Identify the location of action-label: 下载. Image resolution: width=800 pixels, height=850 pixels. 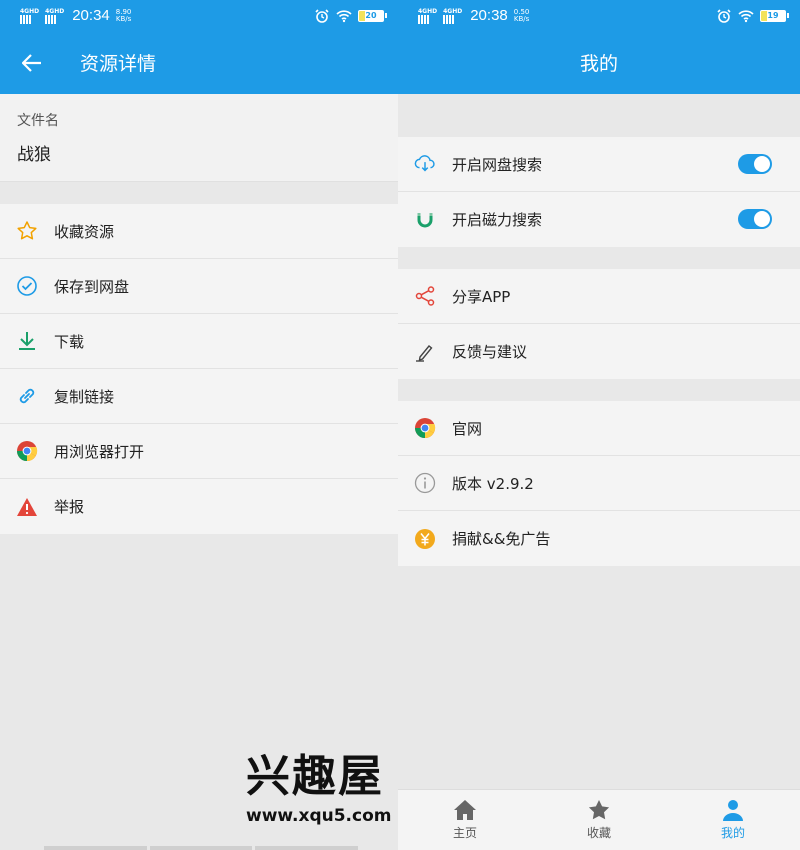
(69, 341).